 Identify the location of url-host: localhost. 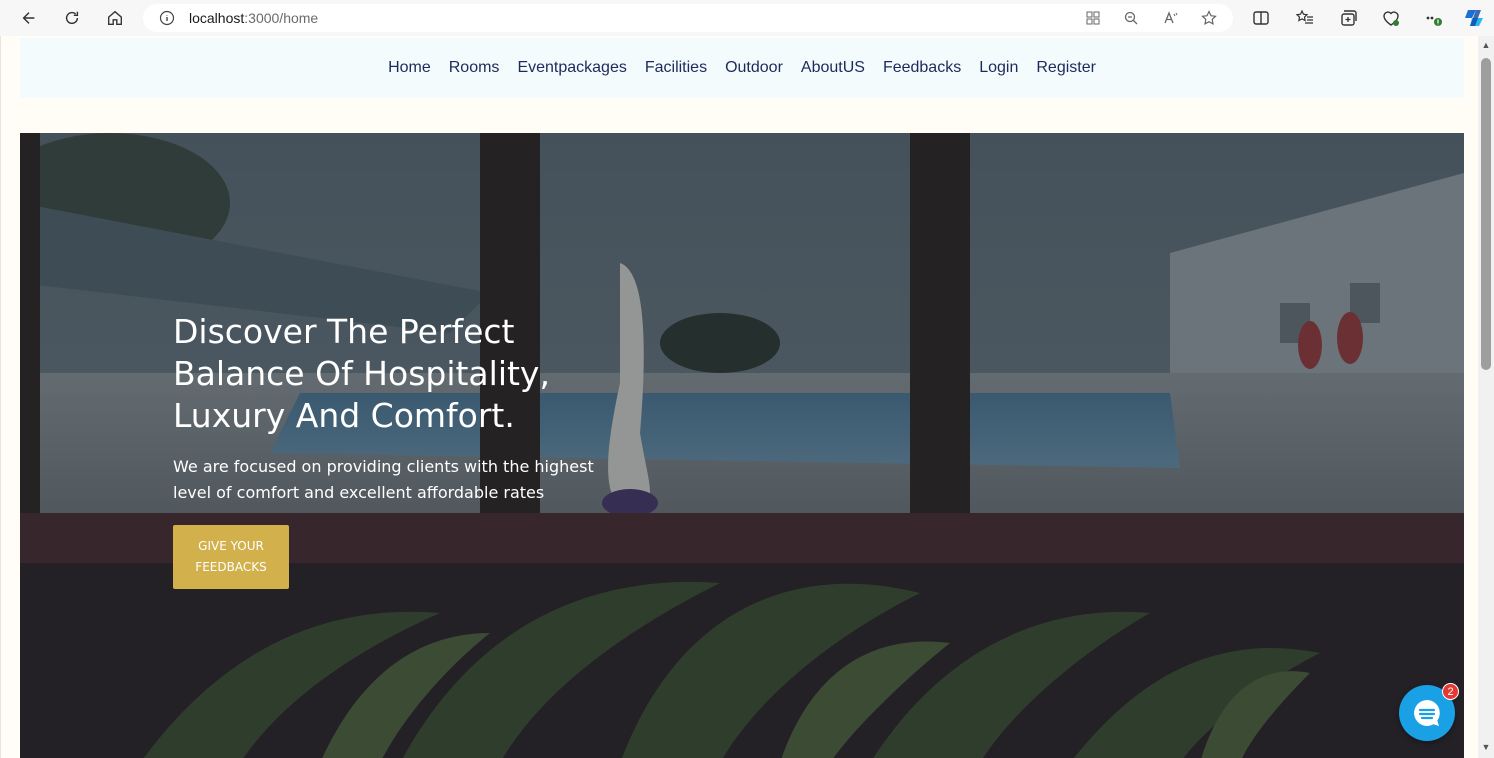
(217, 18).